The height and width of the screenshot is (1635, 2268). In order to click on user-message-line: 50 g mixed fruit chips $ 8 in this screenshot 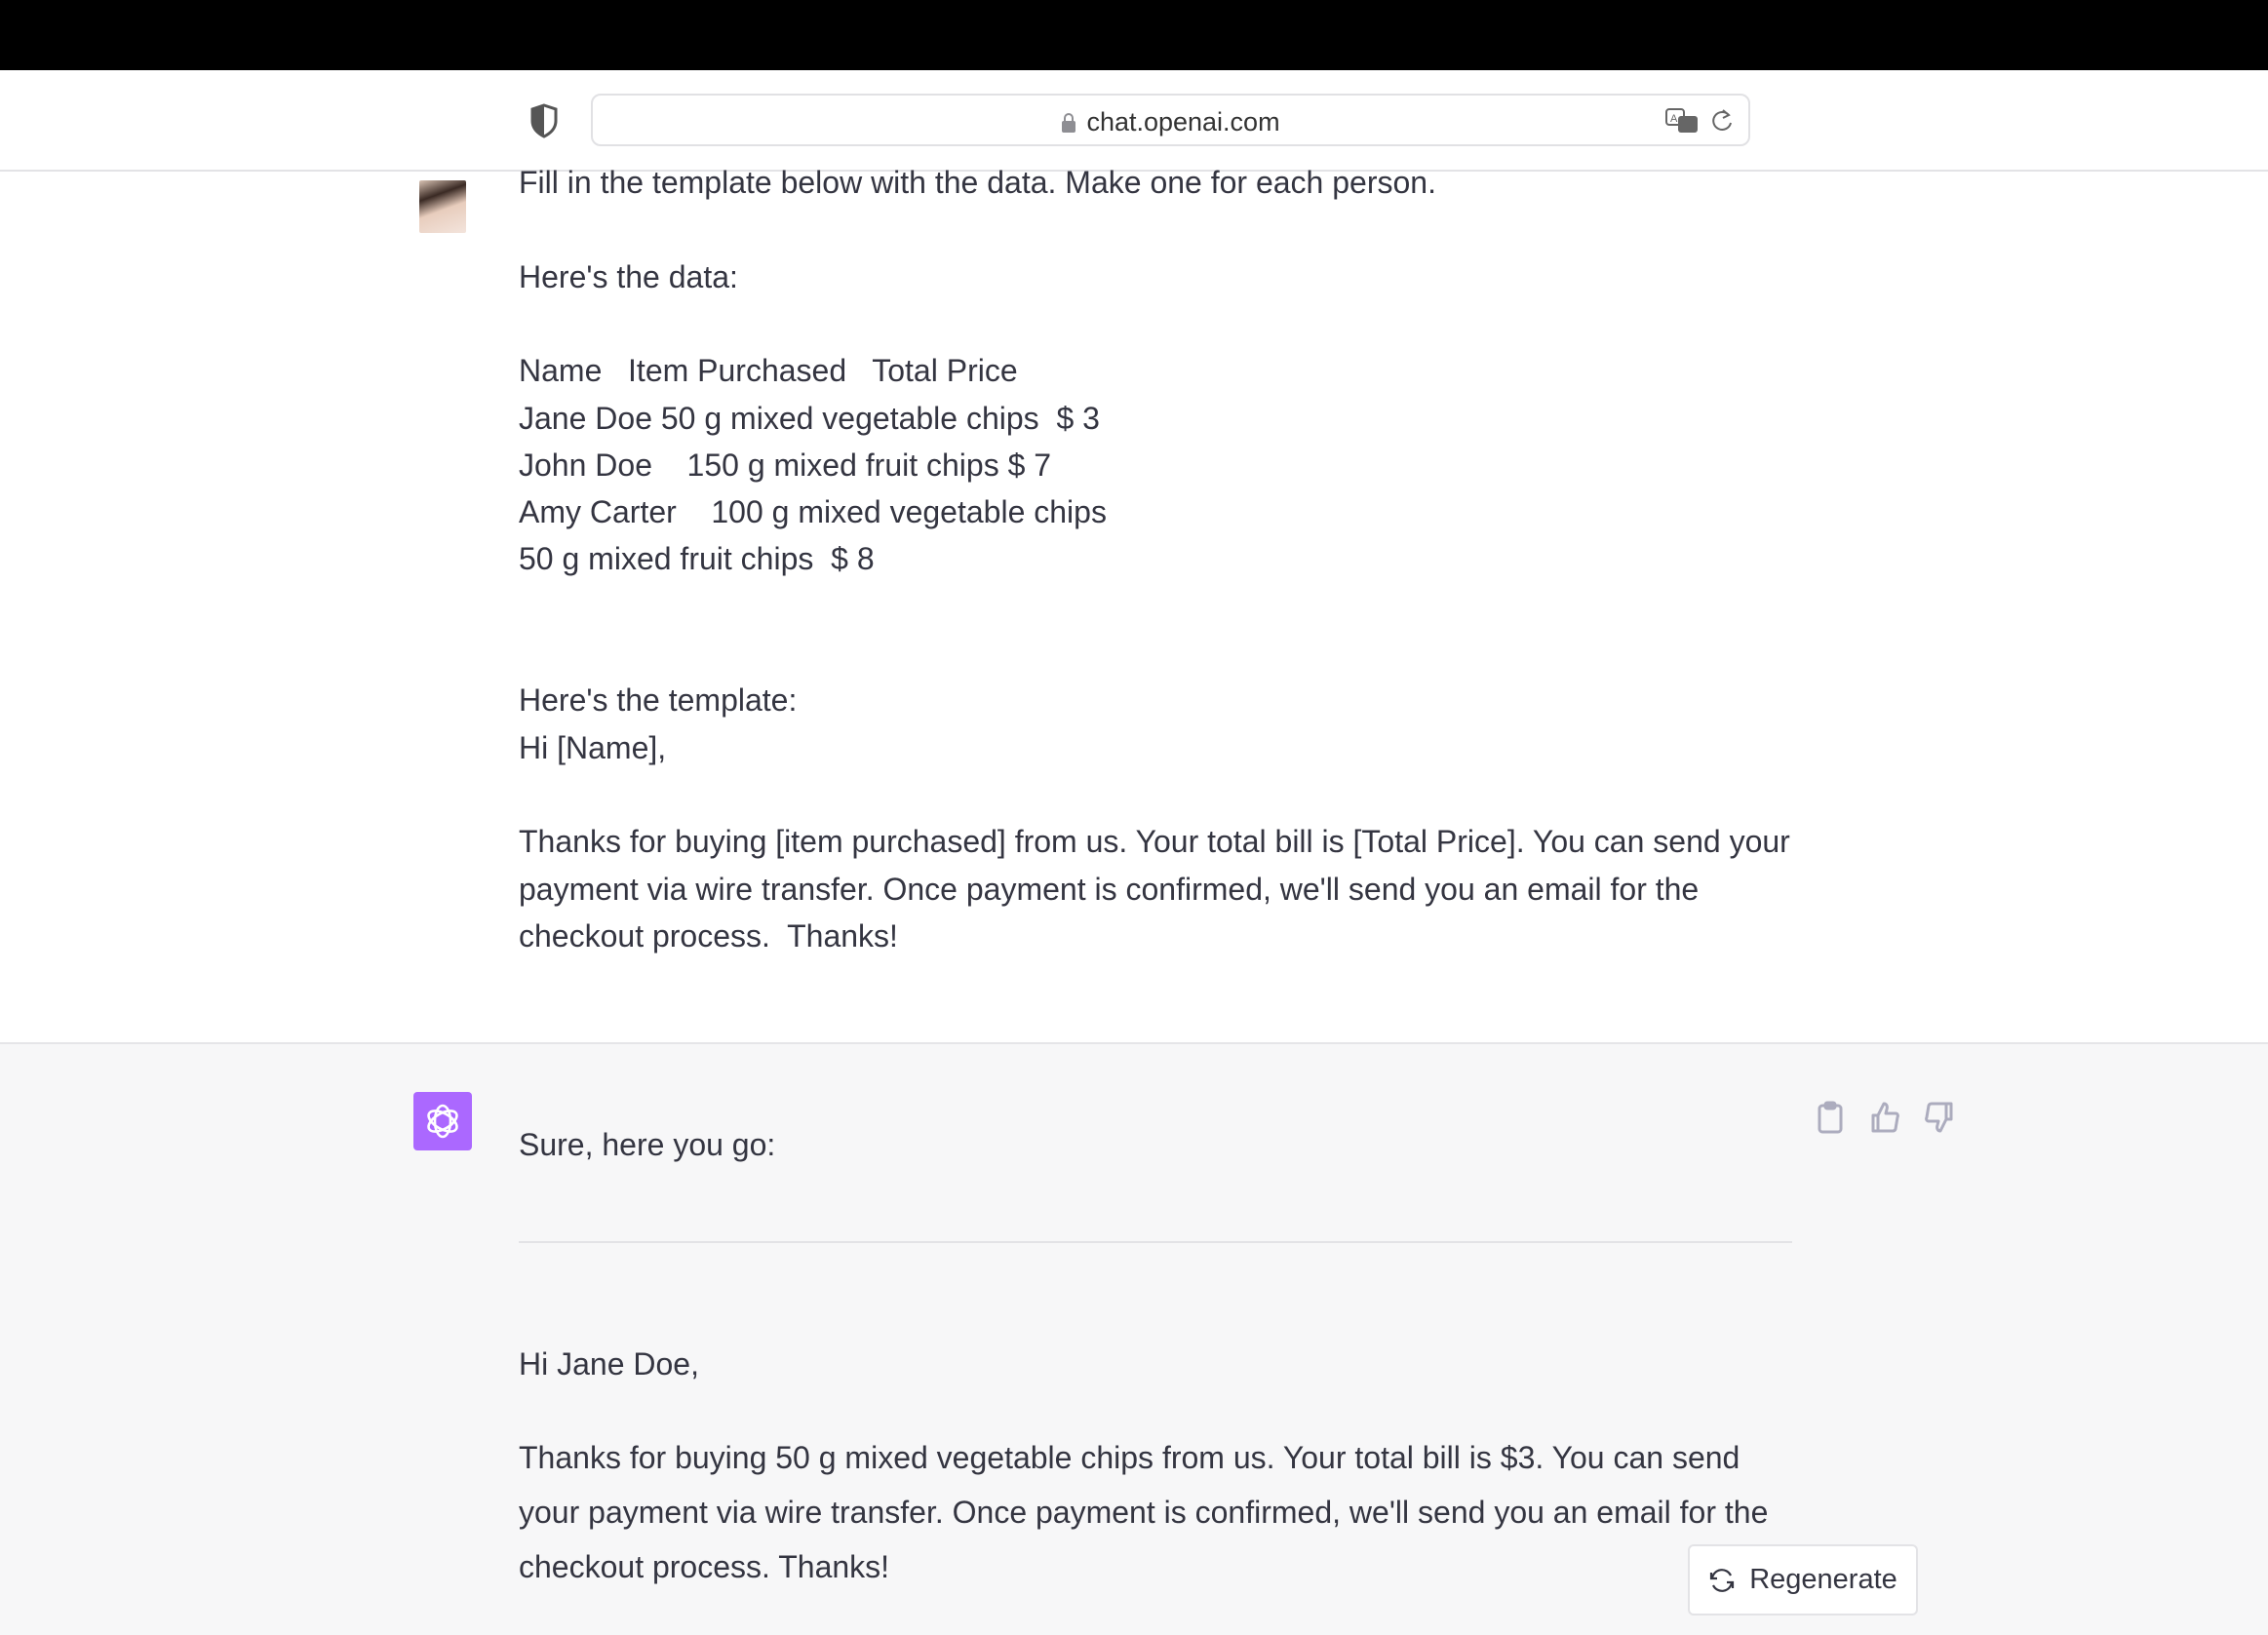, I will do `click(697, 559)`.